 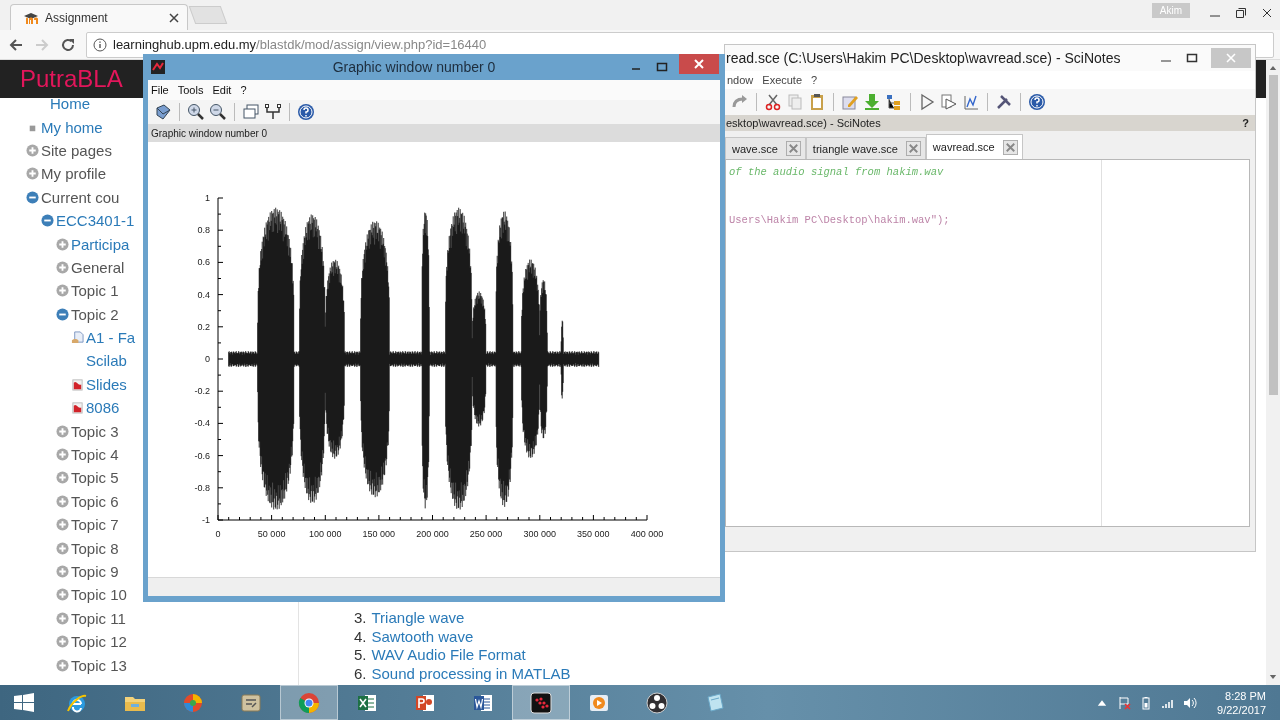 I want to click on scroll-up-icon, so click(x=1273, y=67).